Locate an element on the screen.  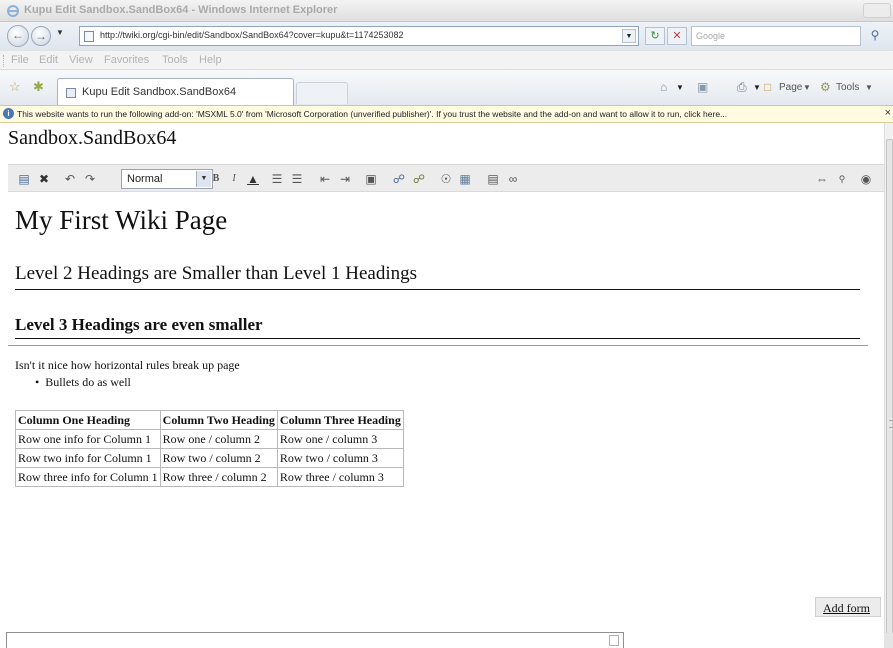
source-view-icon: ⇔ is located at coordinates (822, 179).